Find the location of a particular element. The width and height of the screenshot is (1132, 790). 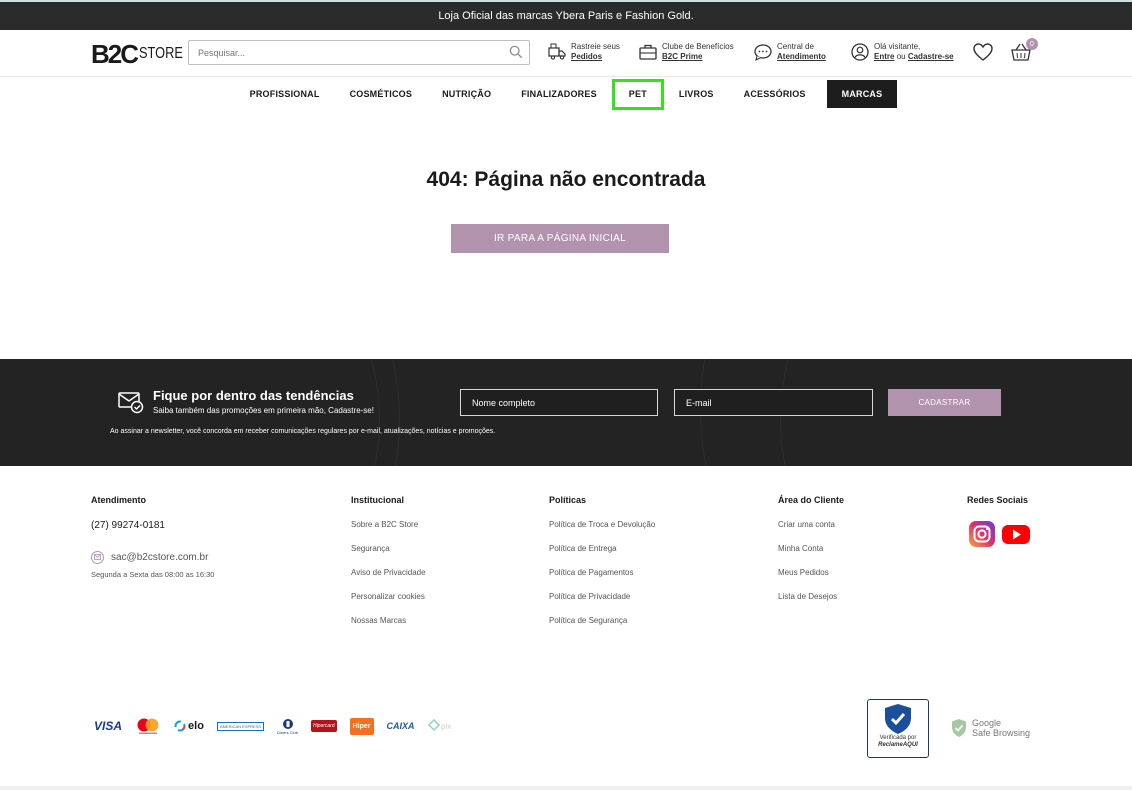

footer-atendimento-title: Atendimento is located at coordinates (118, 500).